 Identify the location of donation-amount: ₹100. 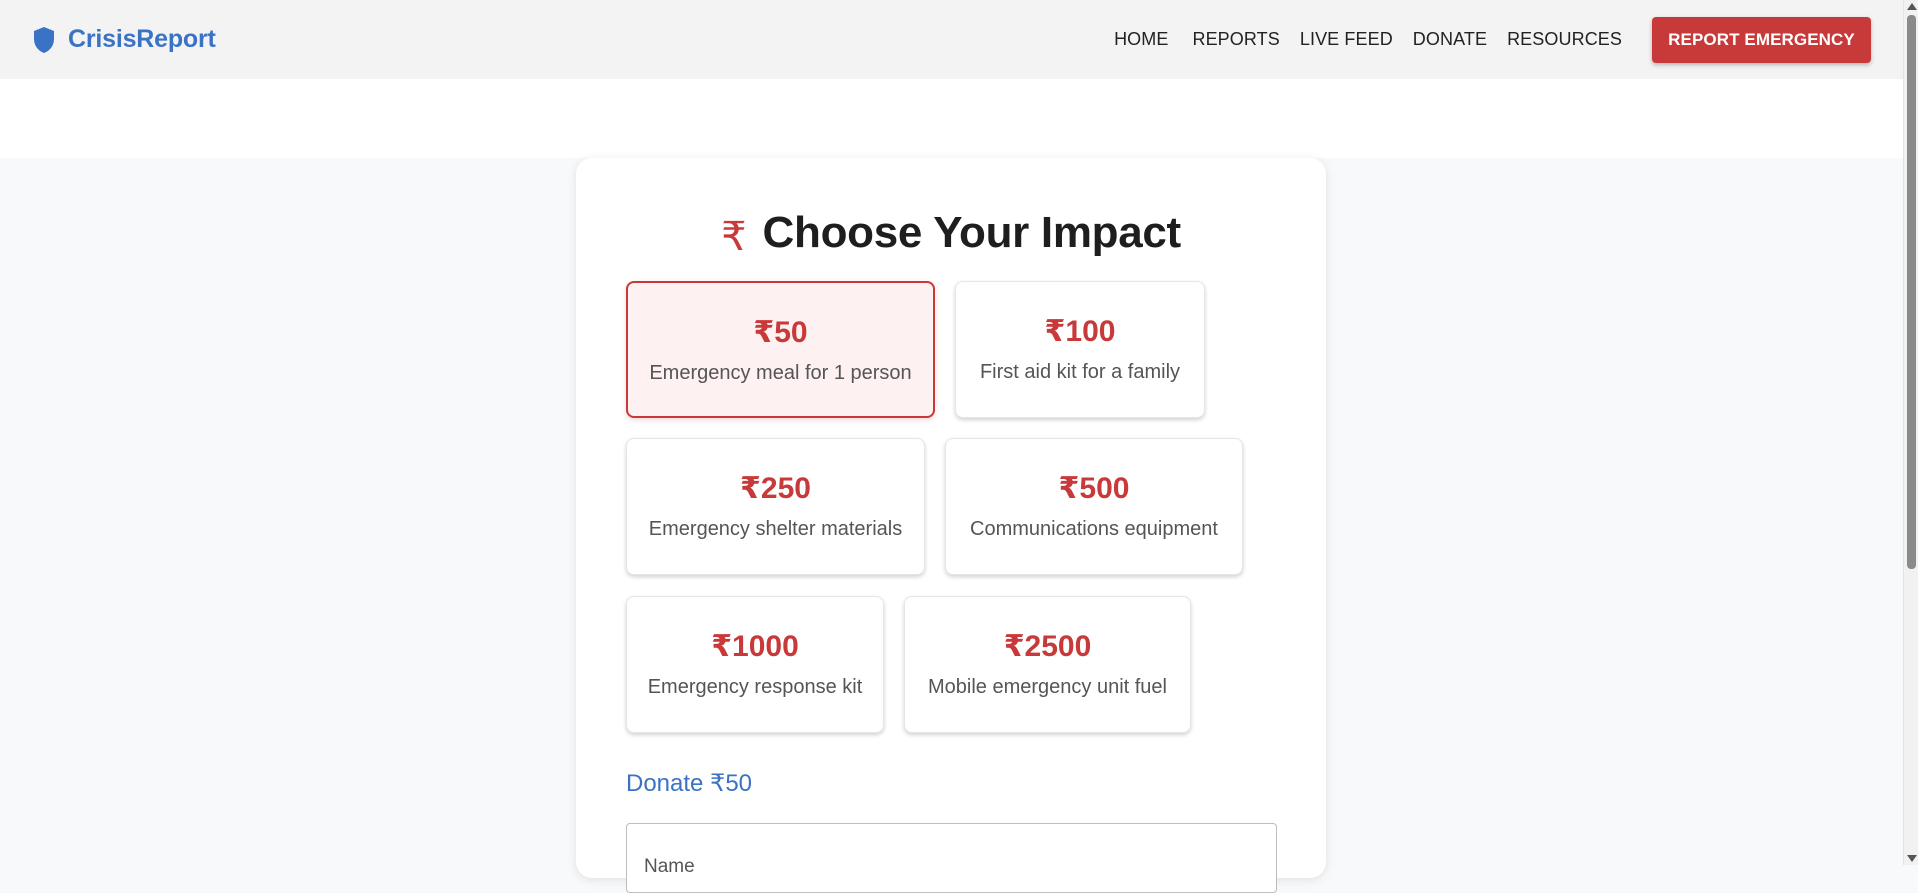
(1080, 331).